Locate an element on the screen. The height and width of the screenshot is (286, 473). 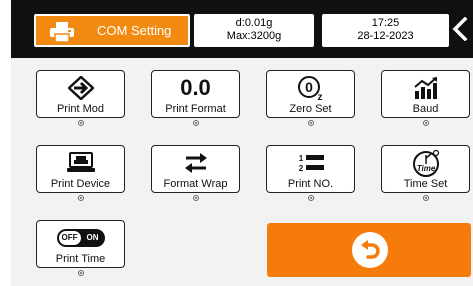
baud-label: Baud is located at coordinates (425, 109).